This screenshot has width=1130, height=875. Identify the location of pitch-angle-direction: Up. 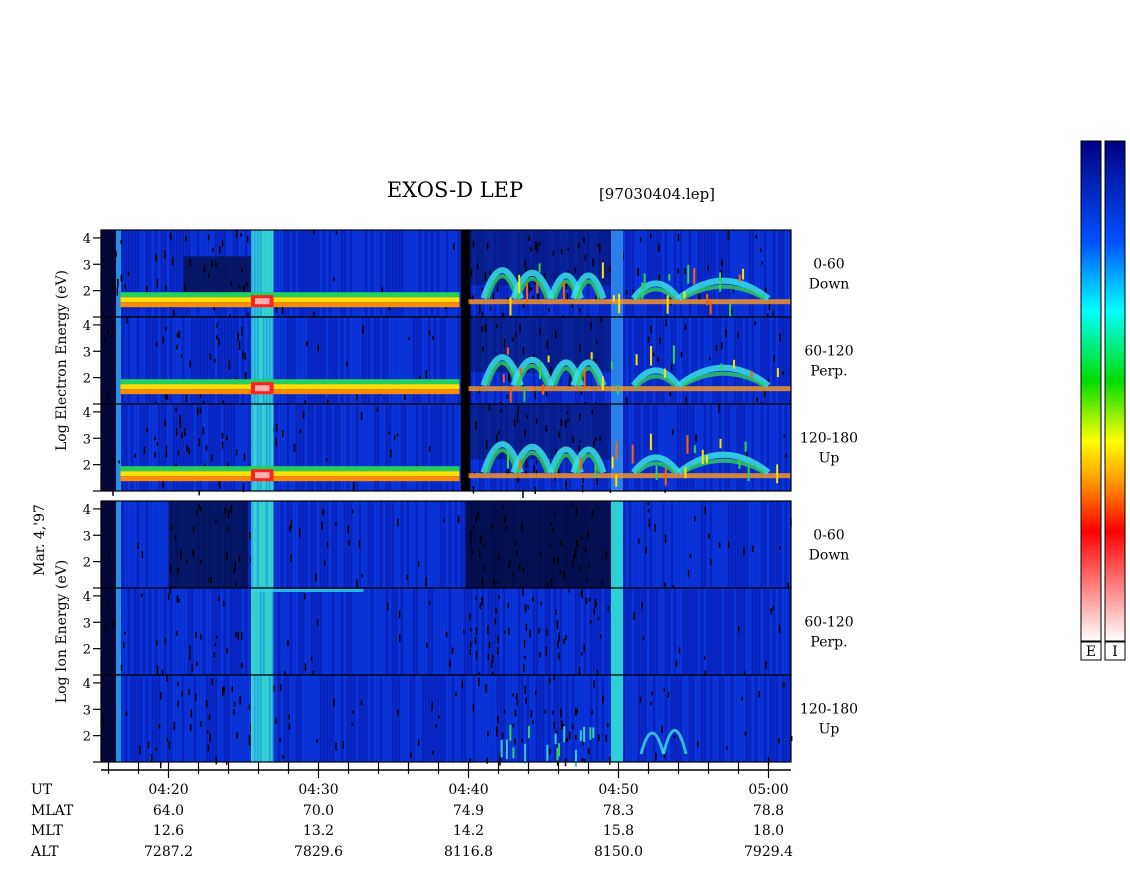
(829, 459).